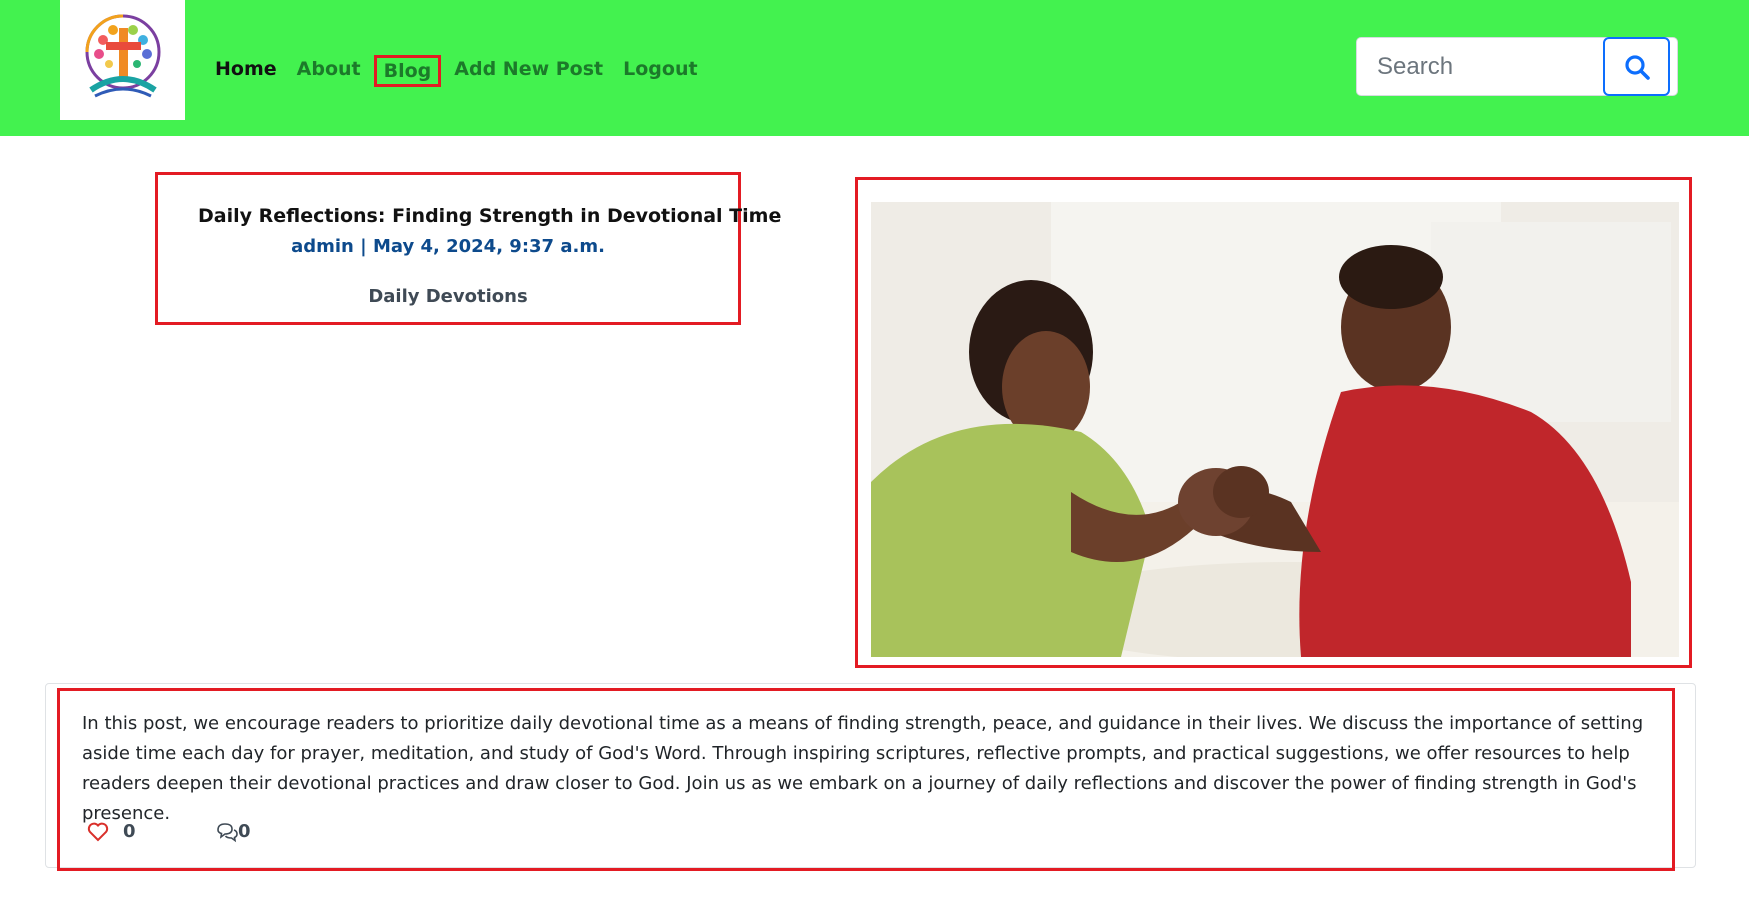 The height and width of the screenshot is (903, 1749). Describe the element at coordinates (227, 832) in the screenshot. I see `comments-icon` at that location.